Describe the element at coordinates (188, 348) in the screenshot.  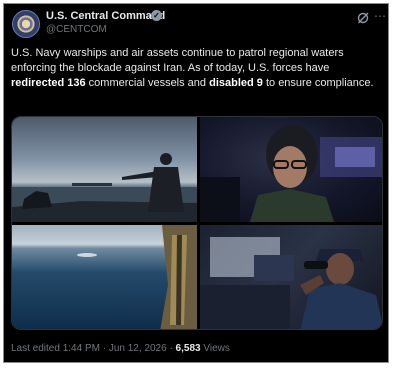
I see `views-count: 6,583` at that location.